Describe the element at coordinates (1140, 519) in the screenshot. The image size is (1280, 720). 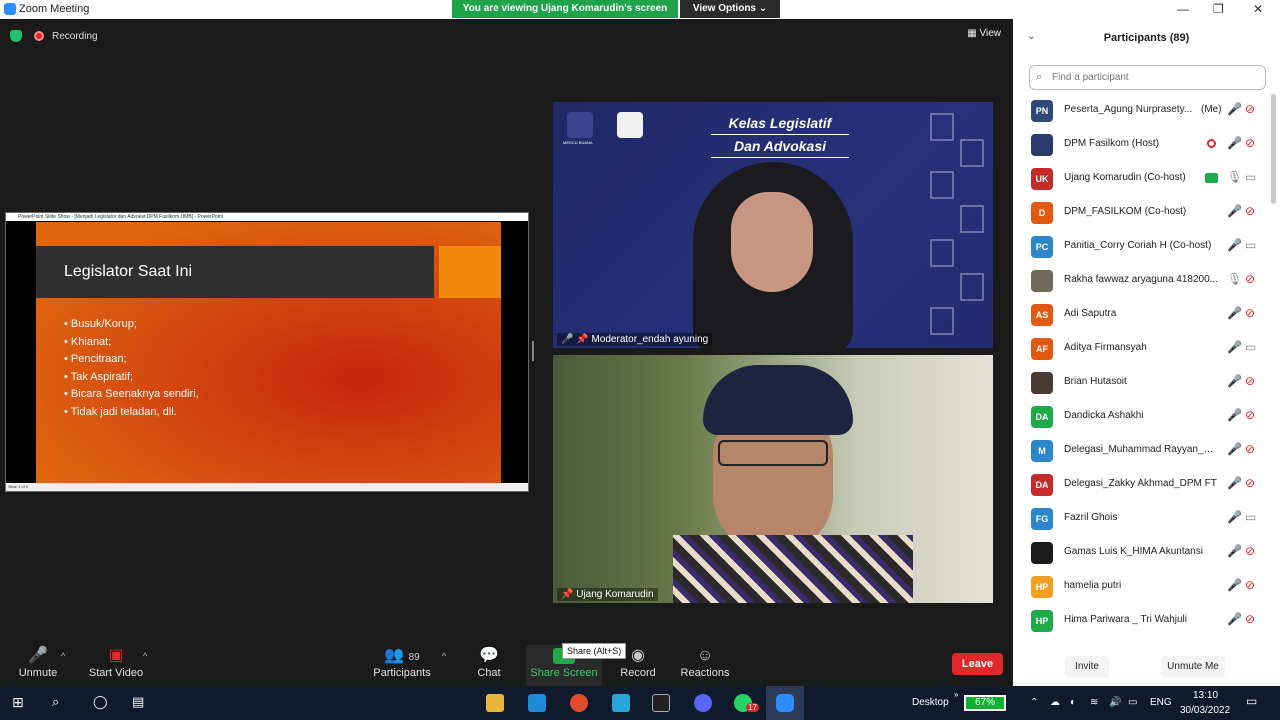
I see `participant-row: FG Fazril Ghois 🎤 ▭` at that location.